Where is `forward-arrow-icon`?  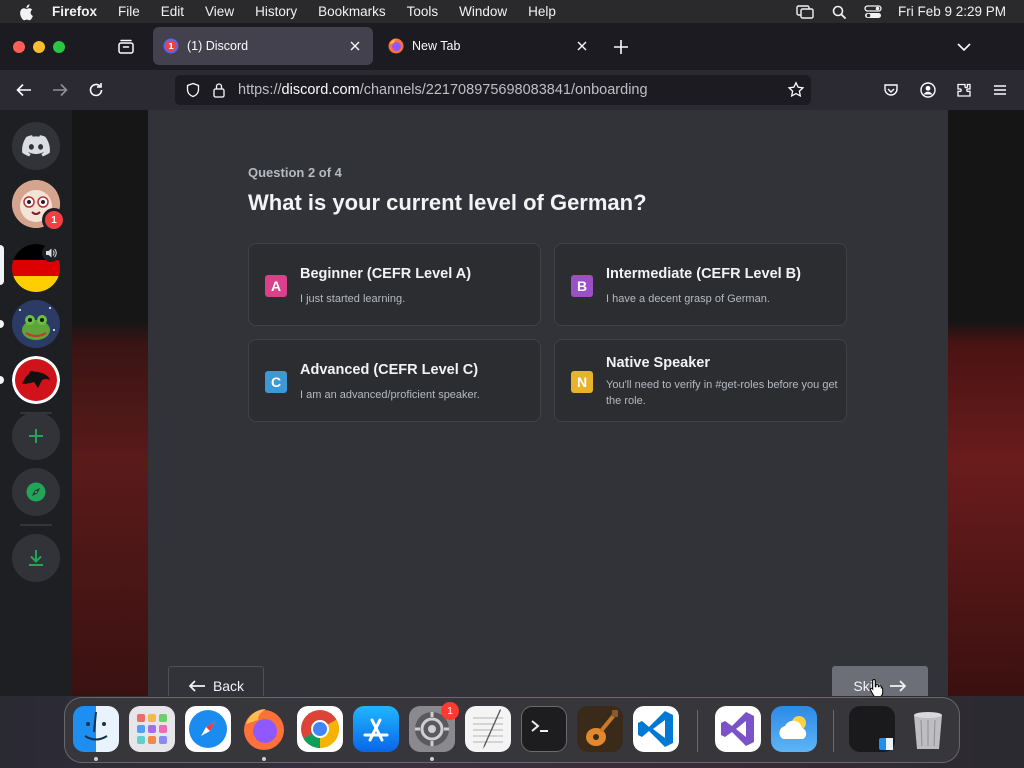
forward-arrow-icon is located at coordinates (60, 90).